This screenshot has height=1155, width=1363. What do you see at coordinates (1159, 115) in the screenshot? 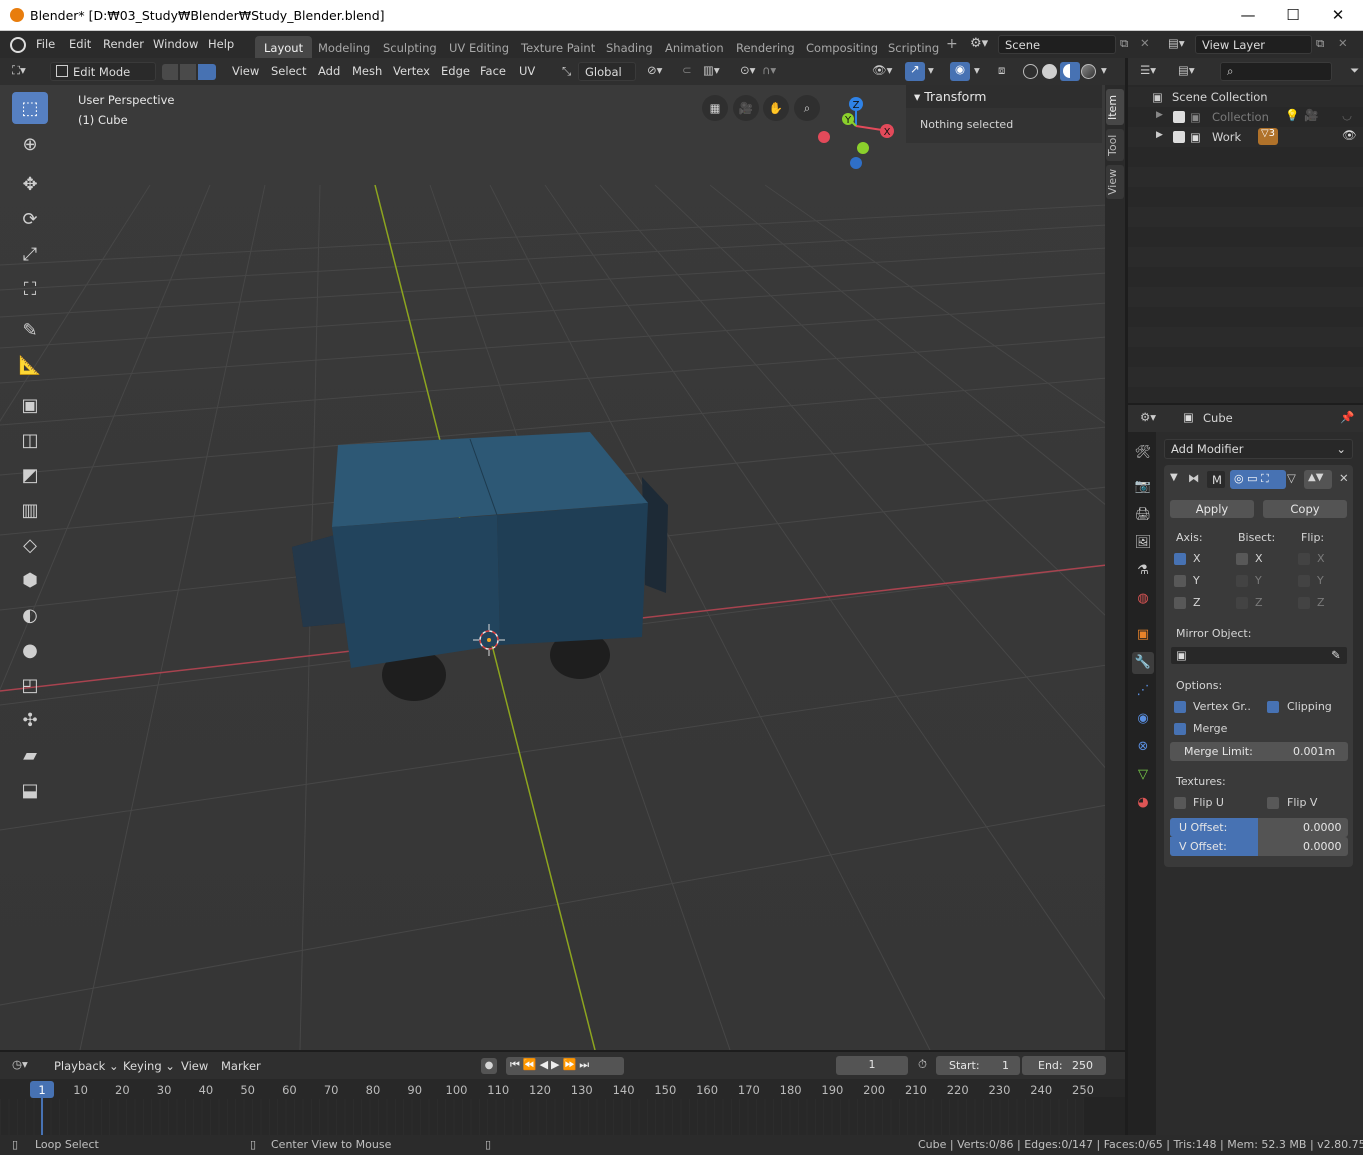
I see `expand-arrow-icon: ▶` at bounding box center [1159, 115].